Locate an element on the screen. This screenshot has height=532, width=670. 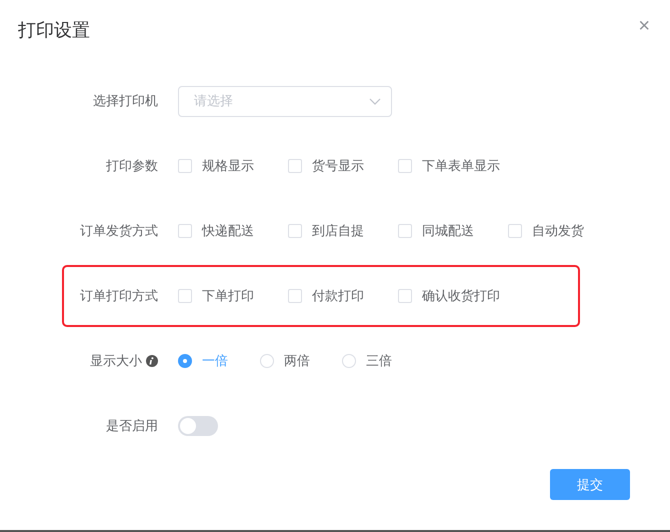
option-label: 下单打印 is located at coordinates (228, 296).